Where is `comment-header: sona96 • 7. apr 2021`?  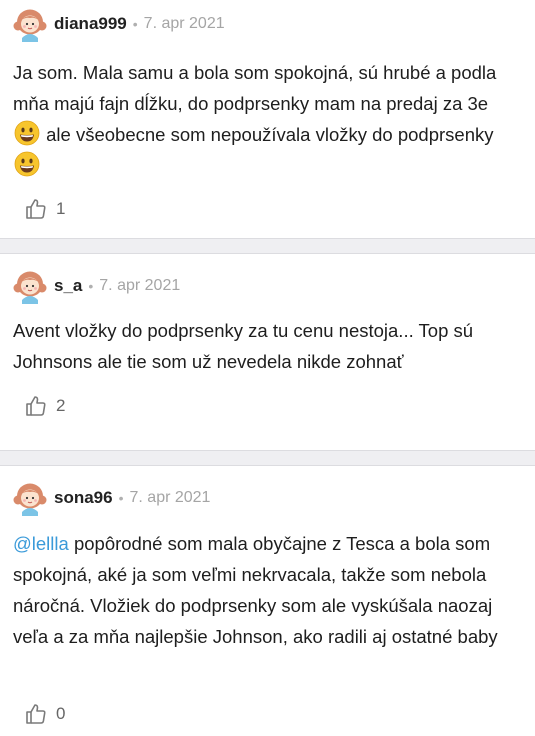 comment-header: sona96 • 7. apr 2021 is located at coordinates (111, 498).